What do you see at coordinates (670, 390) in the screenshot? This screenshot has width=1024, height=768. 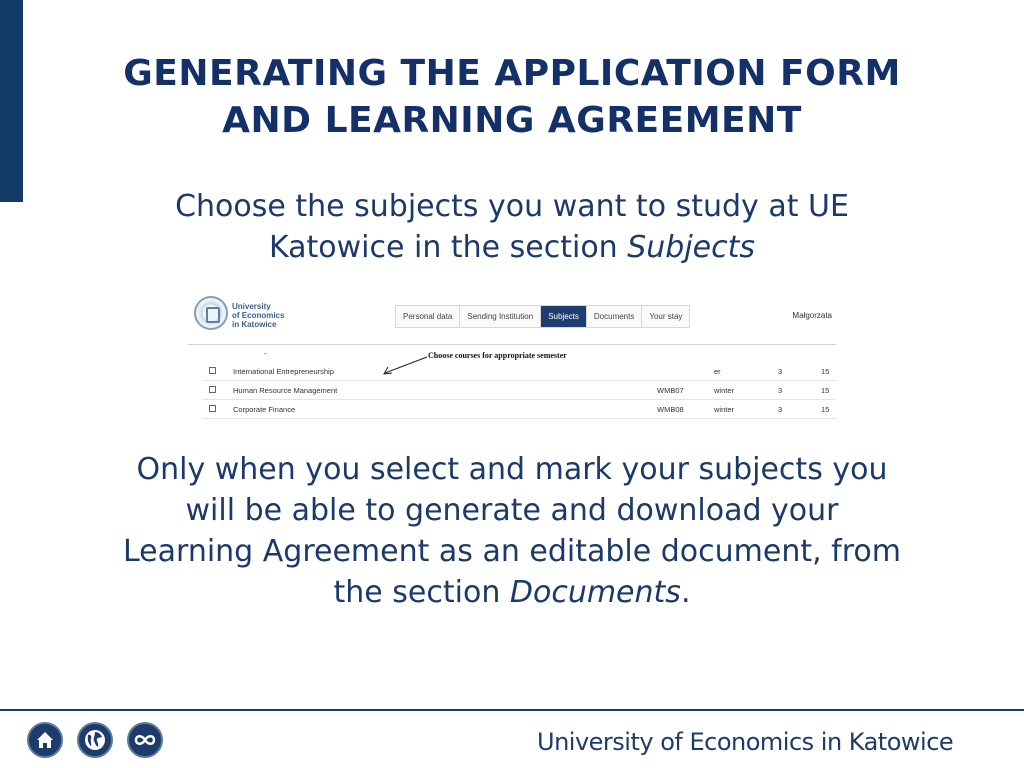 I see `subject-code: WMB07` at bounding box center [670, 390].